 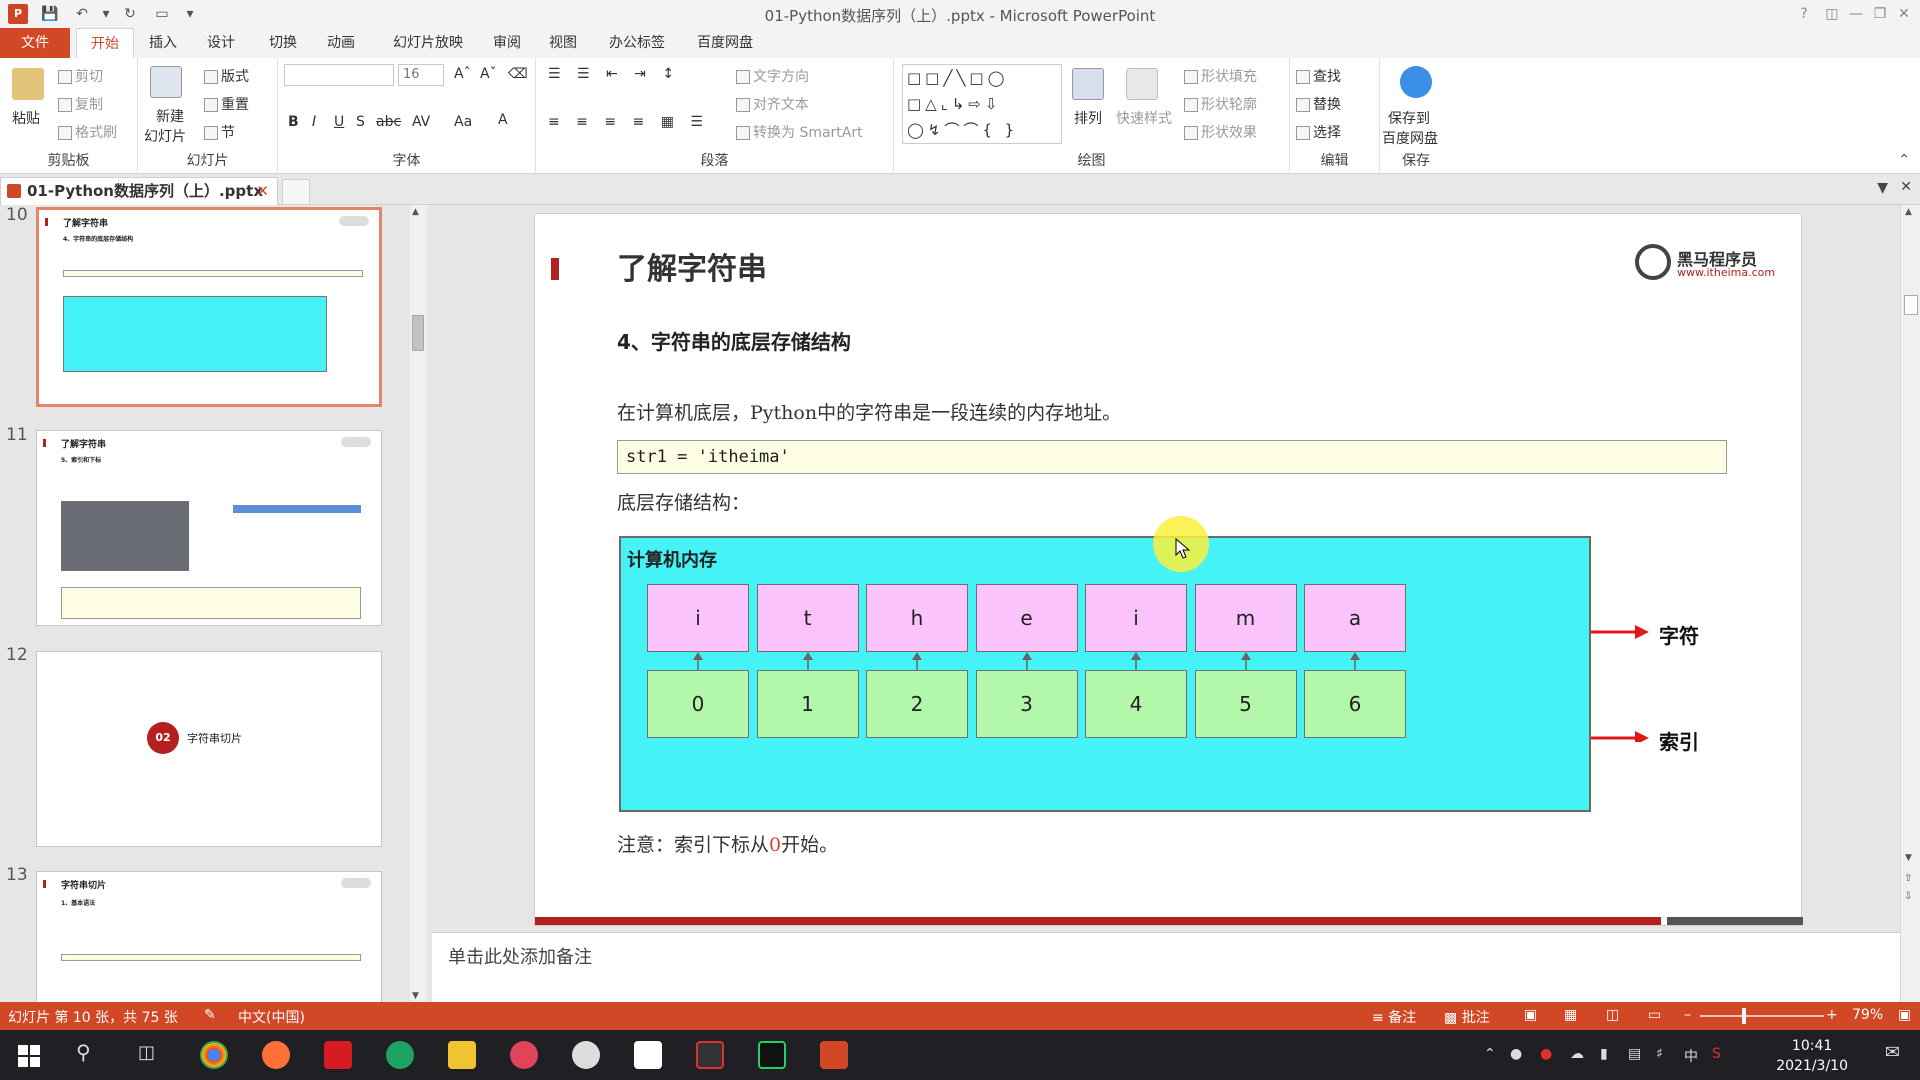 What do you see at coordinates (226, 76) in the screenshot?
I see `layout-button: 版式` at bounding box center [226, 76].